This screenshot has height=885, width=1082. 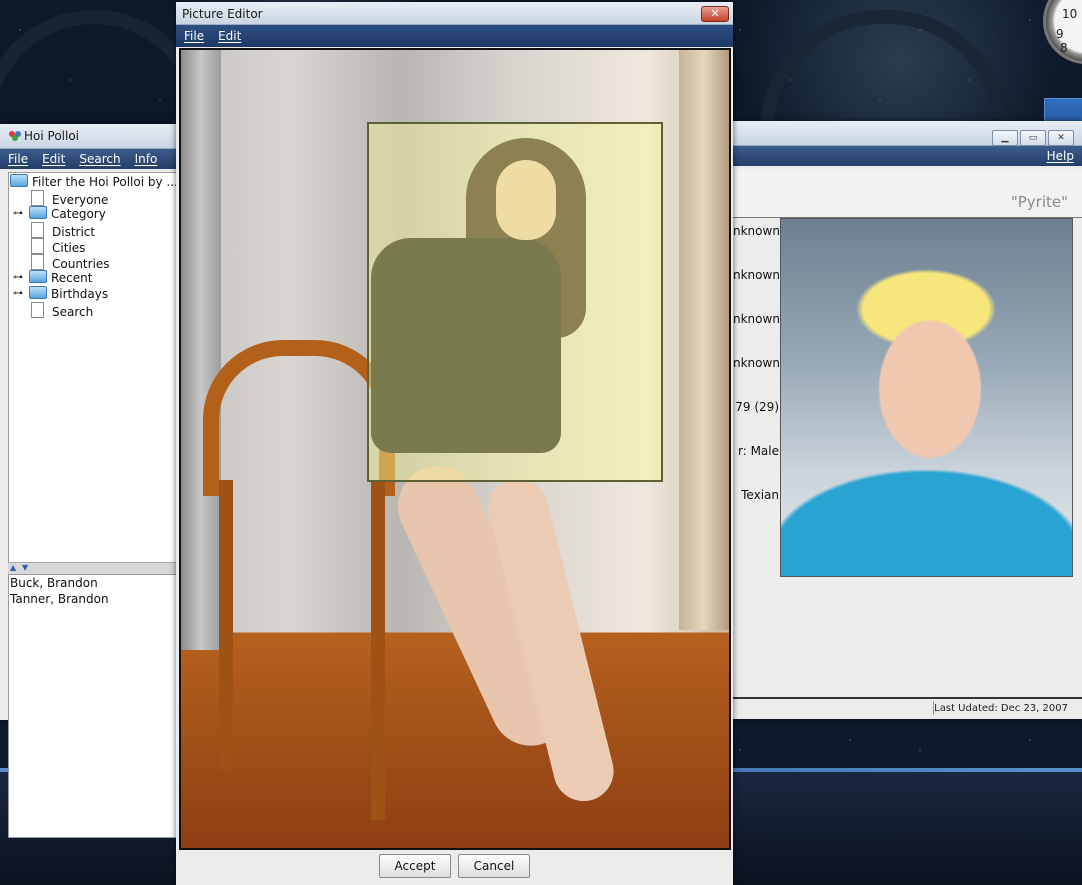 I want to click on menu-search: Search, so click(x=98, y=157).